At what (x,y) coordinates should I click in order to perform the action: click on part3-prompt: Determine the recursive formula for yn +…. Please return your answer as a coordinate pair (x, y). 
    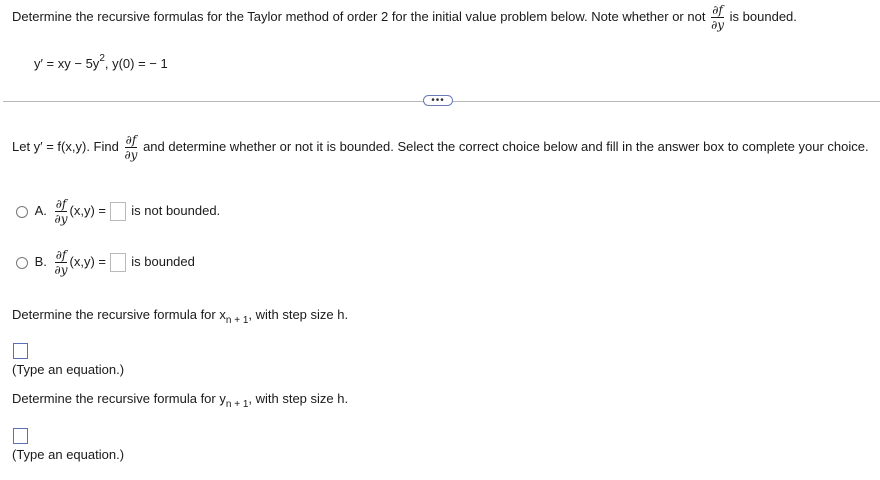
    Looking at the image, I should click on (180, 400).